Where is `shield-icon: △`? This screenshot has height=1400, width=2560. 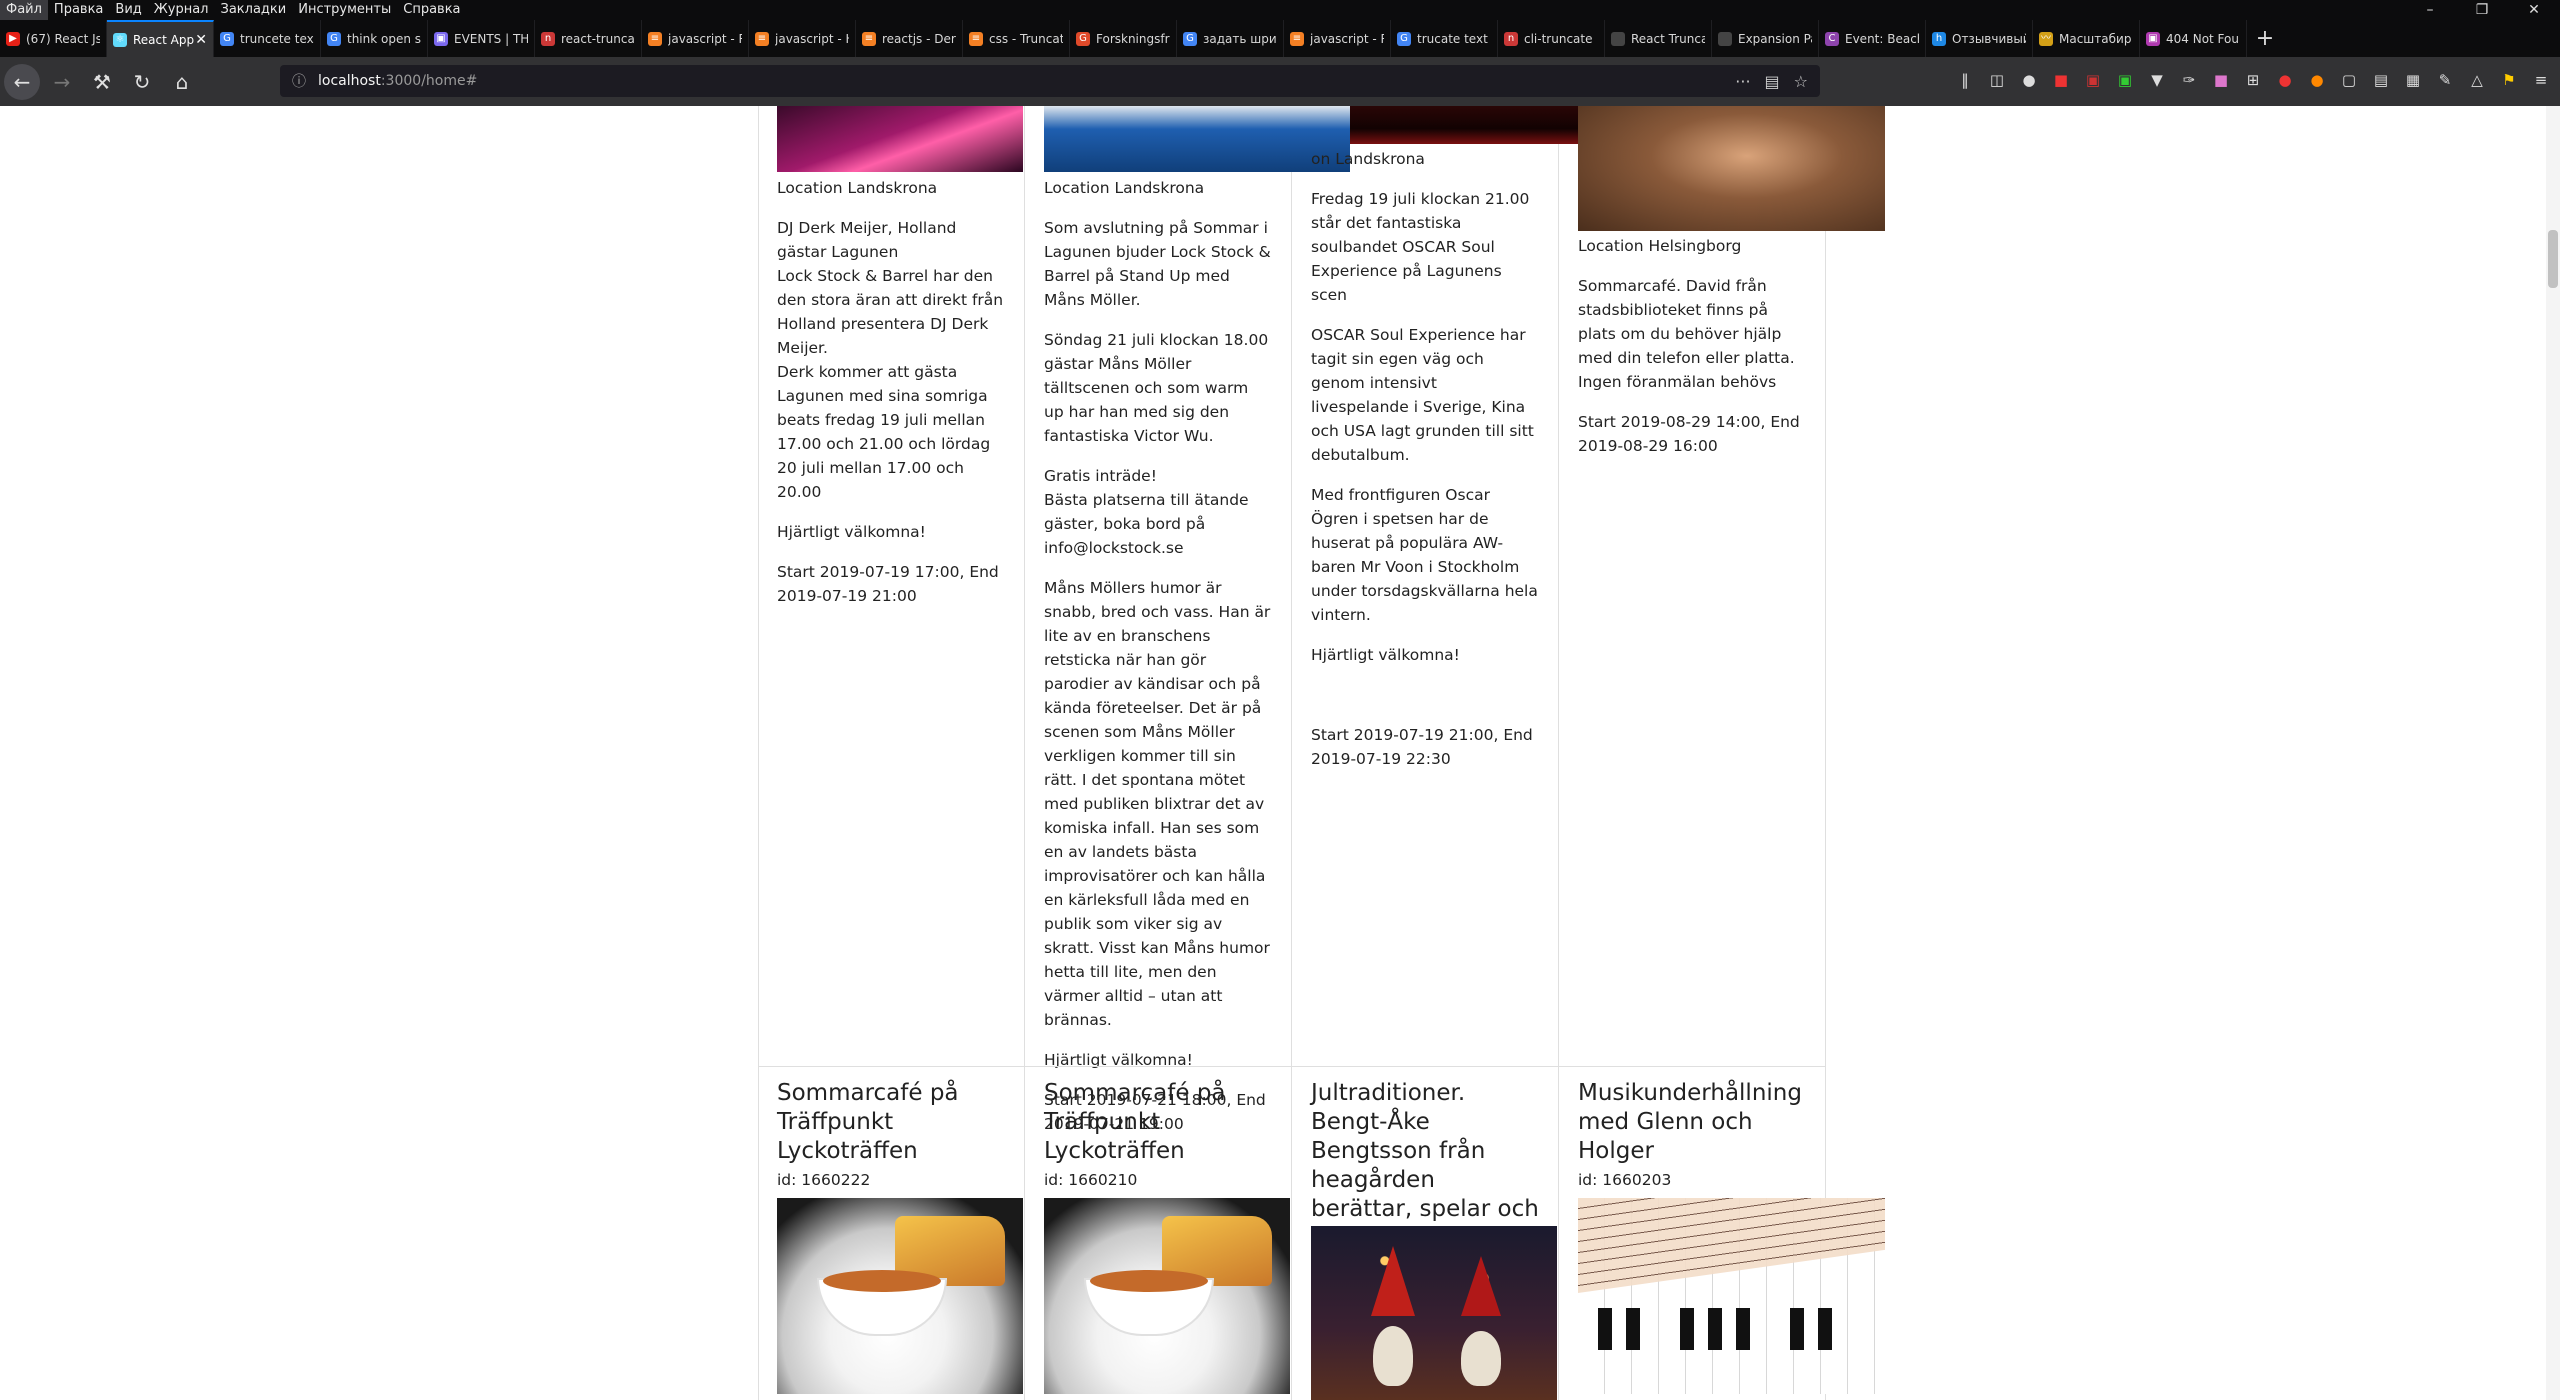 shield-icon: △ is located at coordinates (2477, 80).